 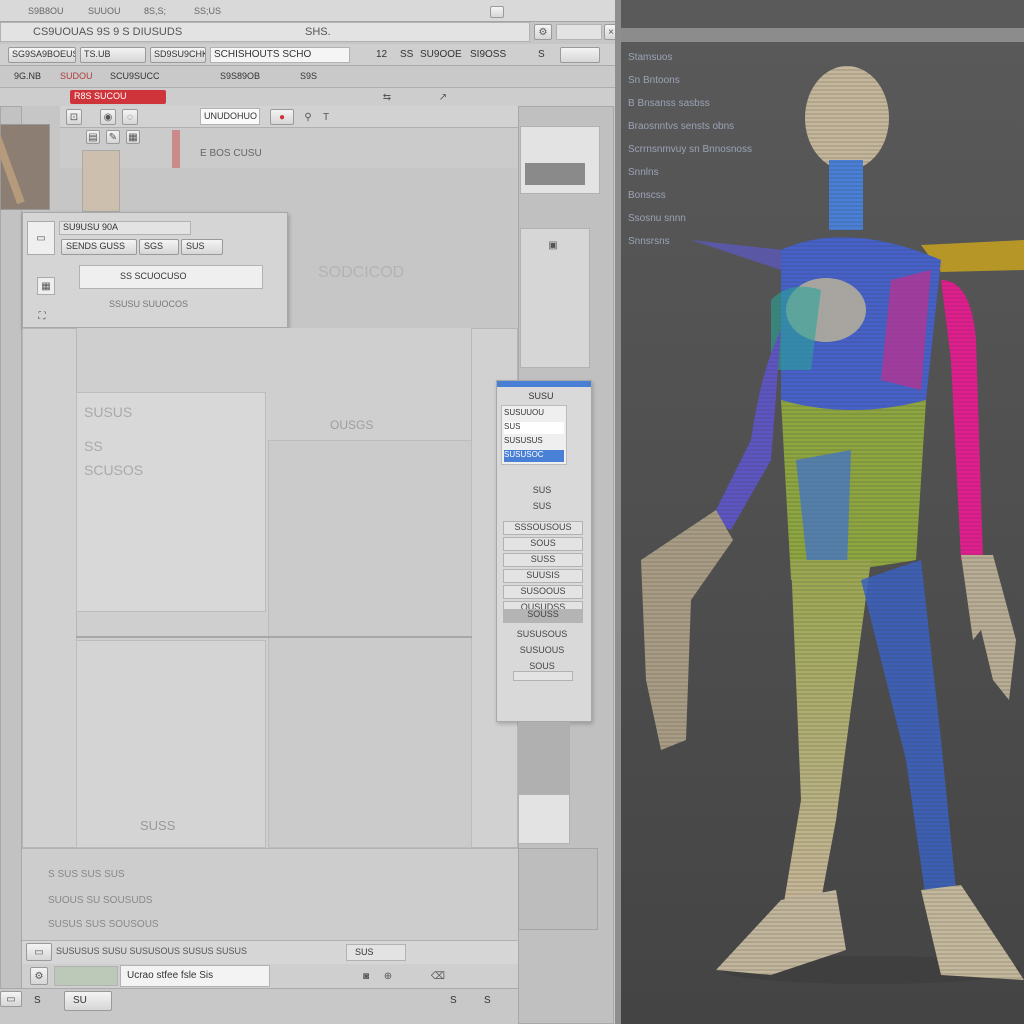 What do you see at coordinates (86, 976) in the screenshot?
I see `green-swatch` at bounding box center [86, 976].